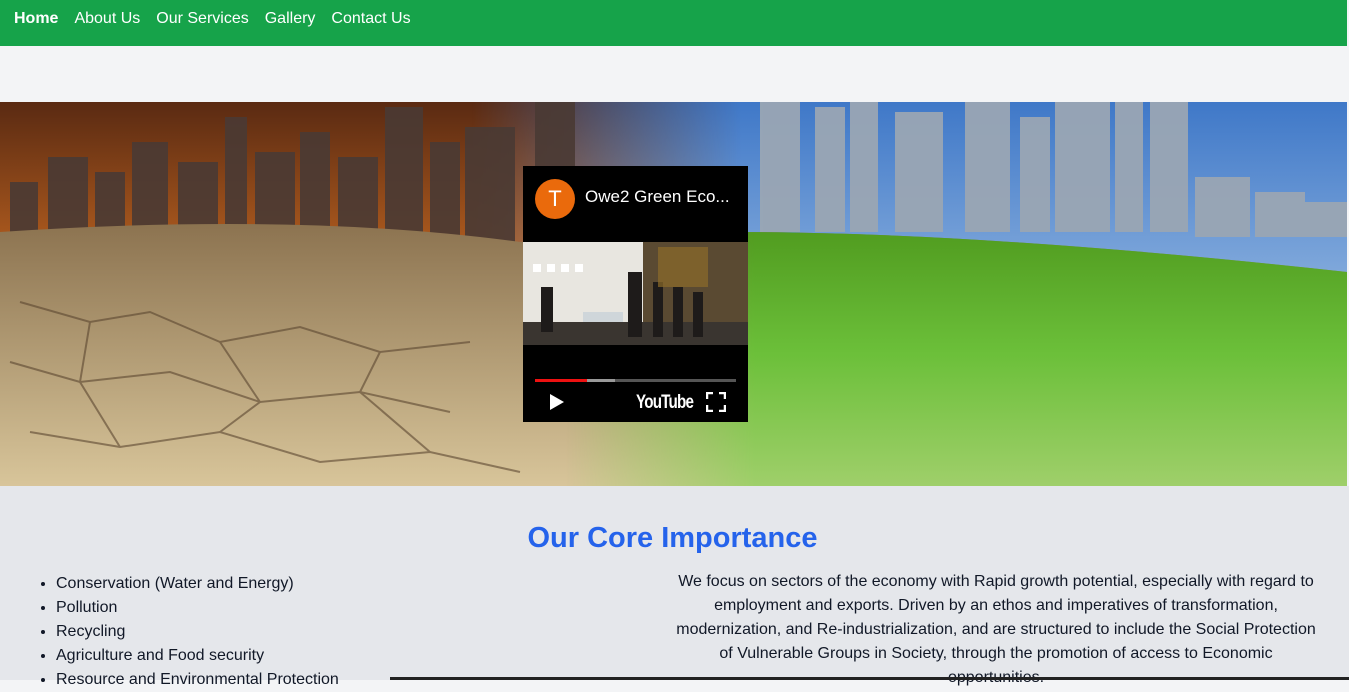 This screenshot has height=692, width=1349. What do you see at coordinates (561, 380) in the screenshot?
I see `progress-played` at bounding box center [561, 380].